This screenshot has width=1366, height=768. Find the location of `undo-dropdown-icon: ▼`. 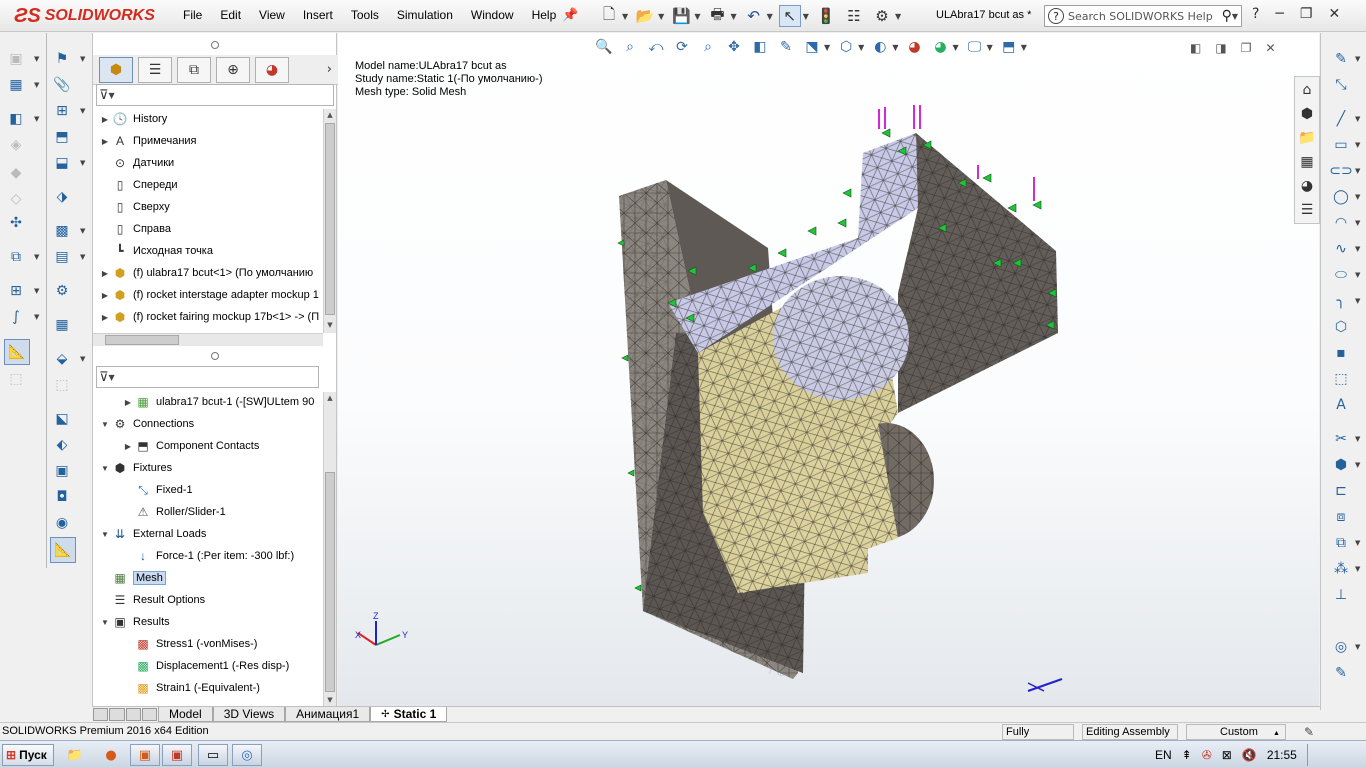

undo-dropdown-icon: ▼ is located at coordinates (770, 16).